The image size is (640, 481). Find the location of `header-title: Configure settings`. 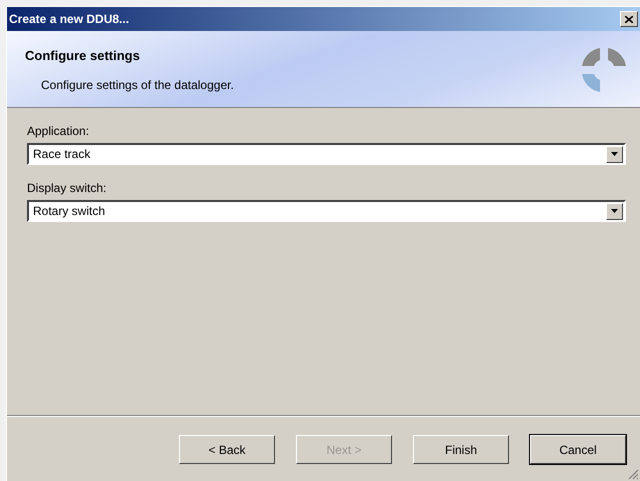

header-title: Configure settings is located at coordinates (83, 56).